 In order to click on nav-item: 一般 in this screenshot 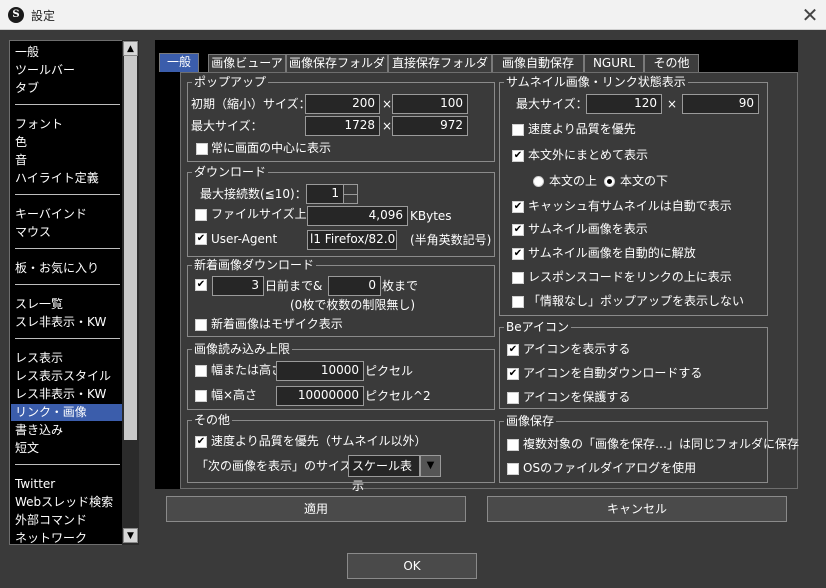, I will do `click(27, 52)`.